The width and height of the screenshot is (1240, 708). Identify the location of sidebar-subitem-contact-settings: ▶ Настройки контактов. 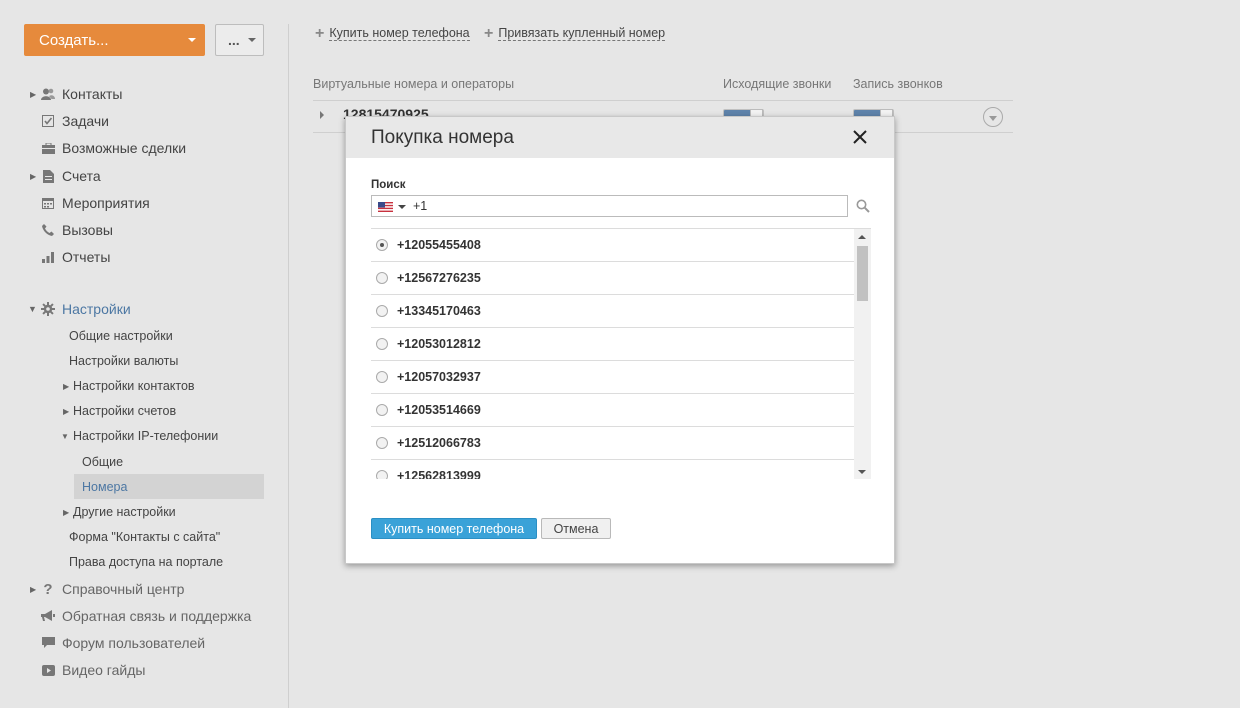
(129, 386).